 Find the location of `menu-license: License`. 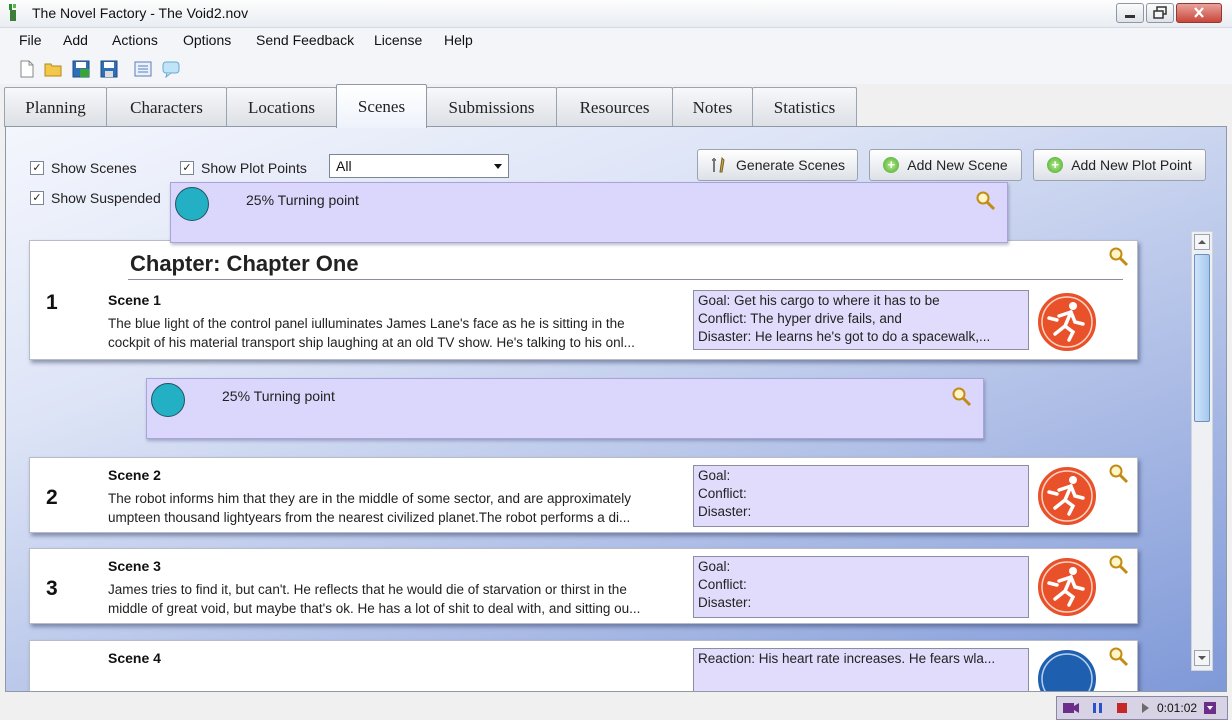

menu-license: License is located at coordinates (398, 40).